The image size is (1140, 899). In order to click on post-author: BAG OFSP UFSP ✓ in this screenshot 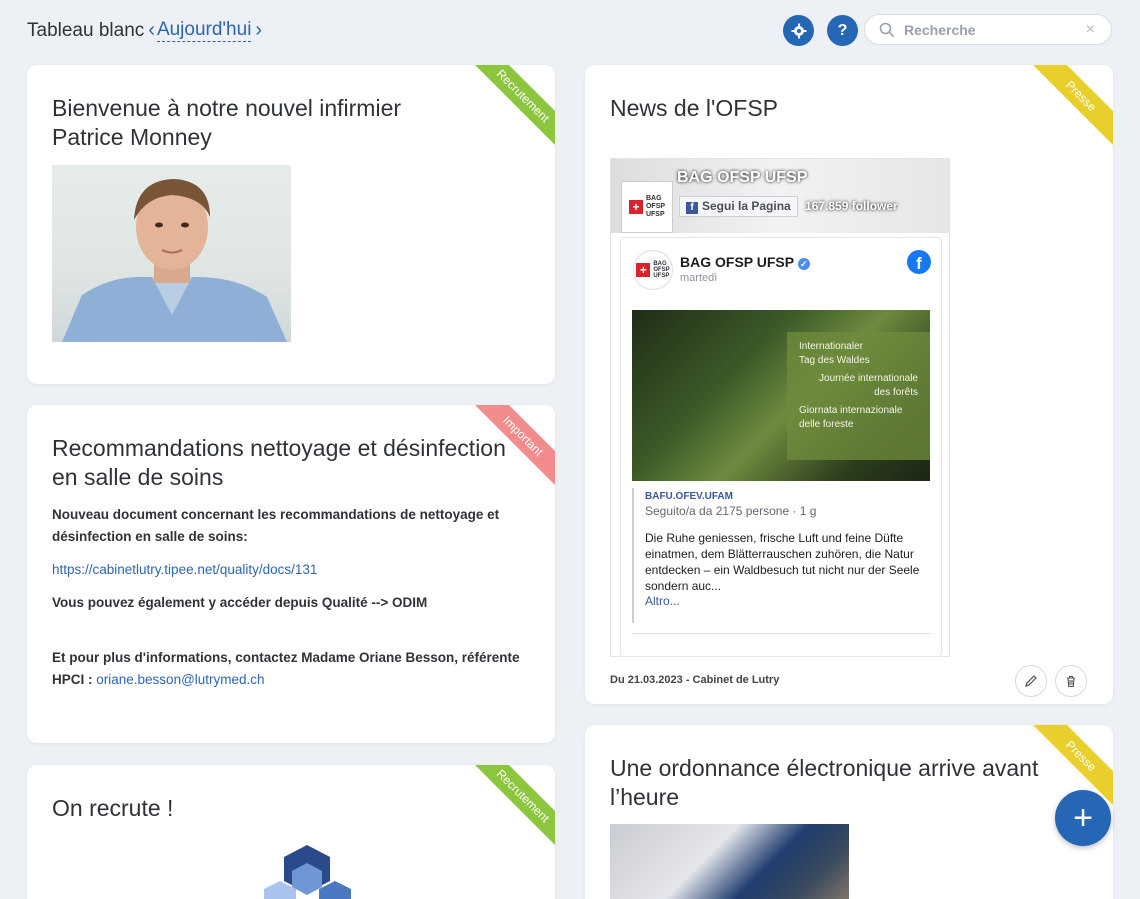, I will do `click(745, 262)`.